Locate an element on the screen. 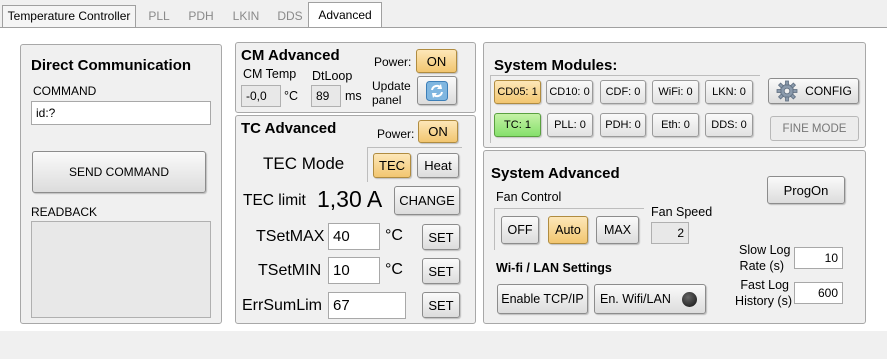 The width and height of the screenshot is (887, 359). module-cd10: CD10: 0 is located at coordinates (569, 92).